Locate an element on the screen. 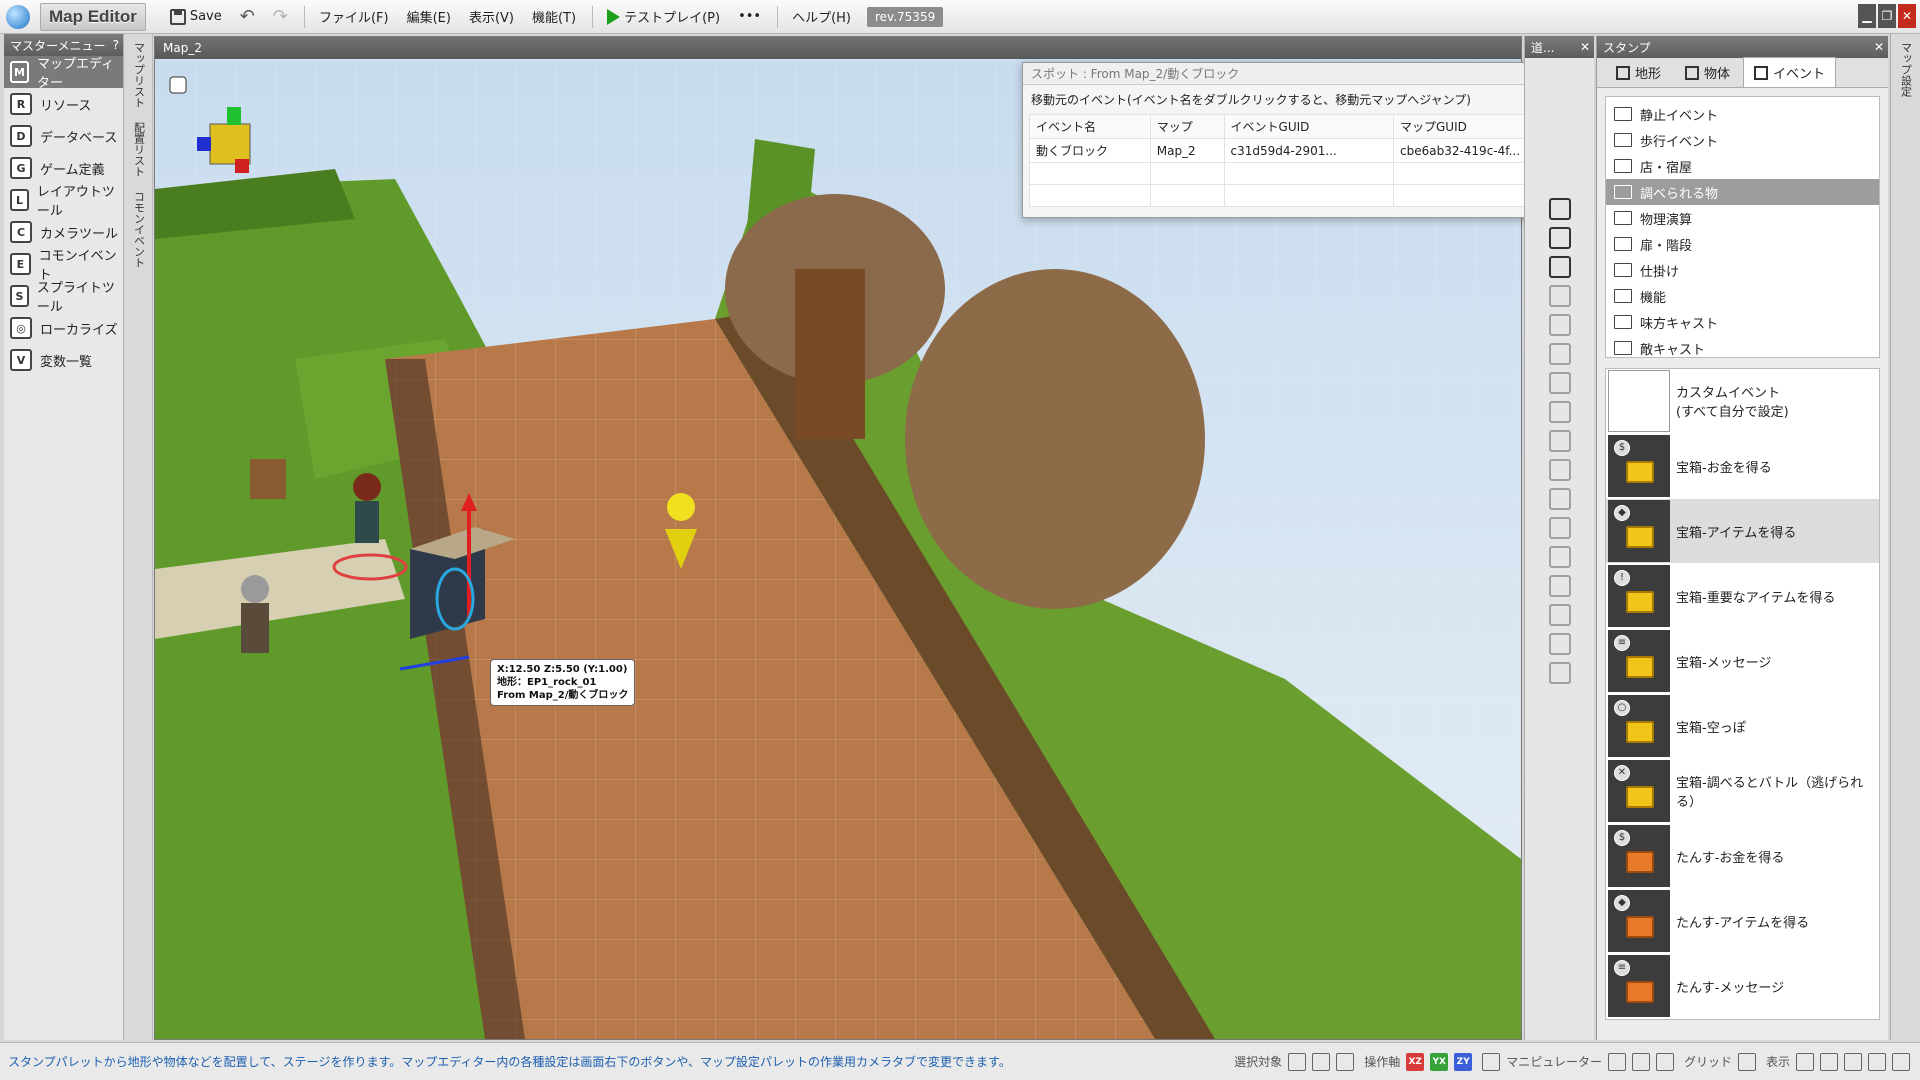  axis-zy-button: ZY is located at coordinates (1463, 1061).